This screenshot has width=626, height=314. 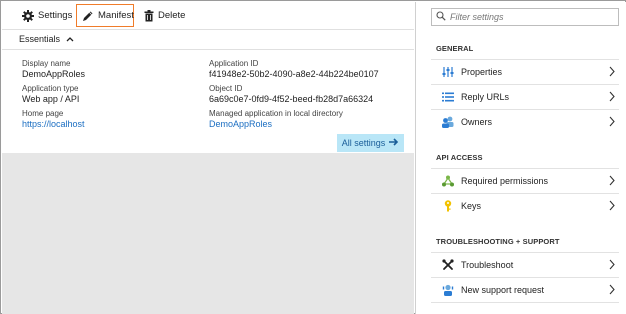 What do you see at coordinates (448, 97) in the screenshot?
I see `list-icon` at bounding box center [448, 97].